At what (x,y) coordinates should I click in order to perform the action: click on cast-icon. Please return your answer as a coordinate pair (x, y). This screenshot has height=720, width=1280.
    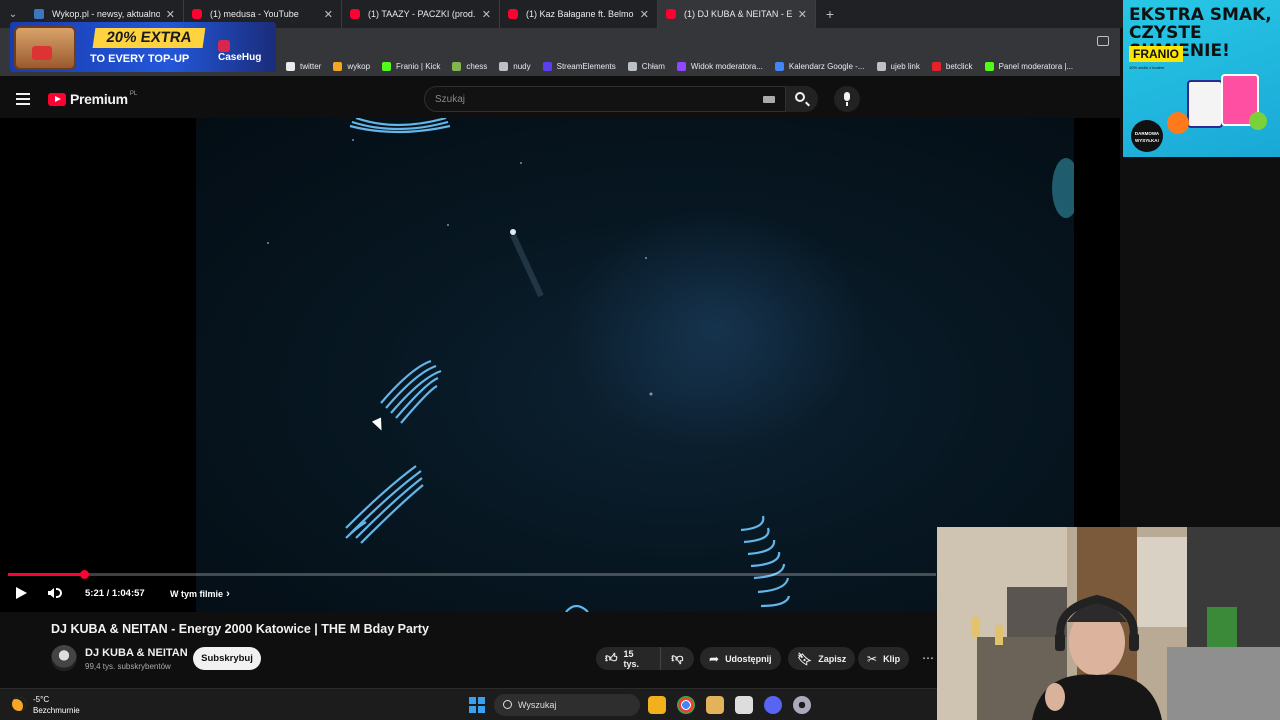
    Looking at the image, I should click on (1103, 41).